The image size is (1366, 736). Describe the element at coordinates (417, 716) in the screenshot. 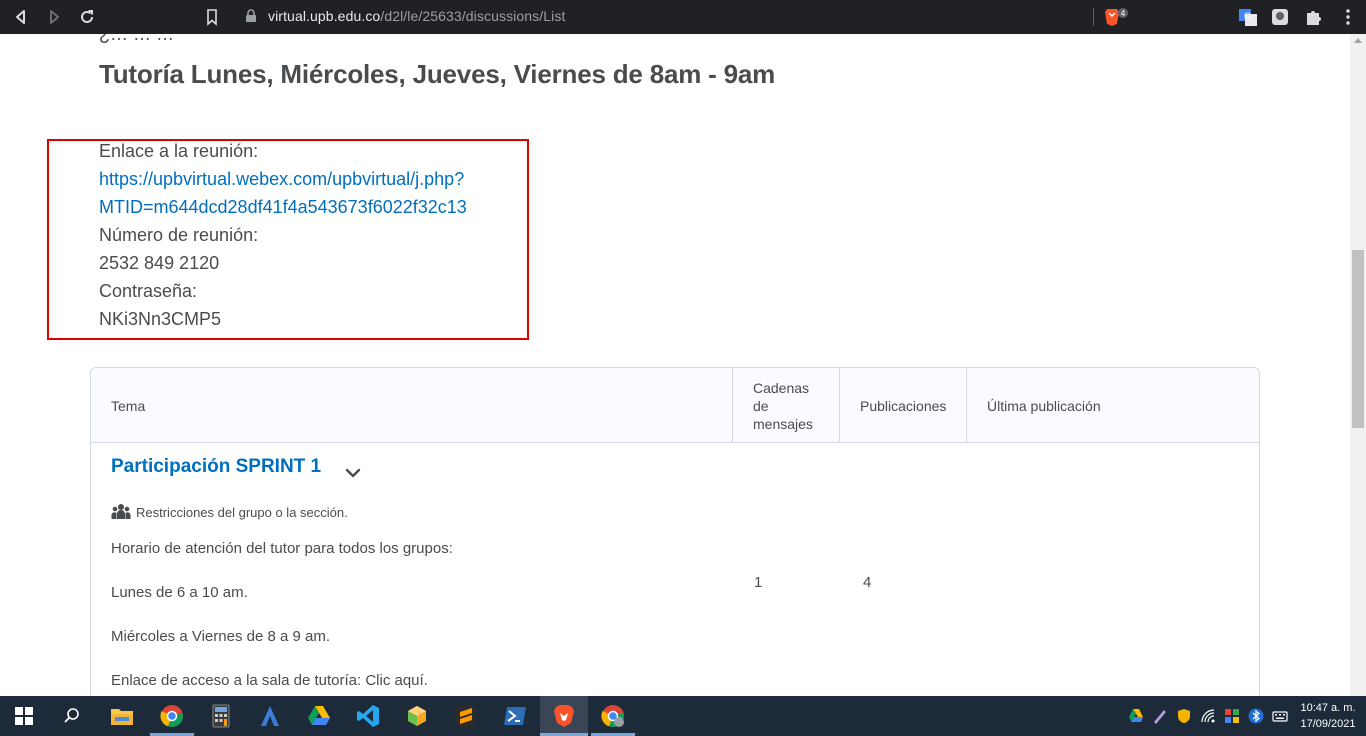

I see `app-cube-icon` at that location.